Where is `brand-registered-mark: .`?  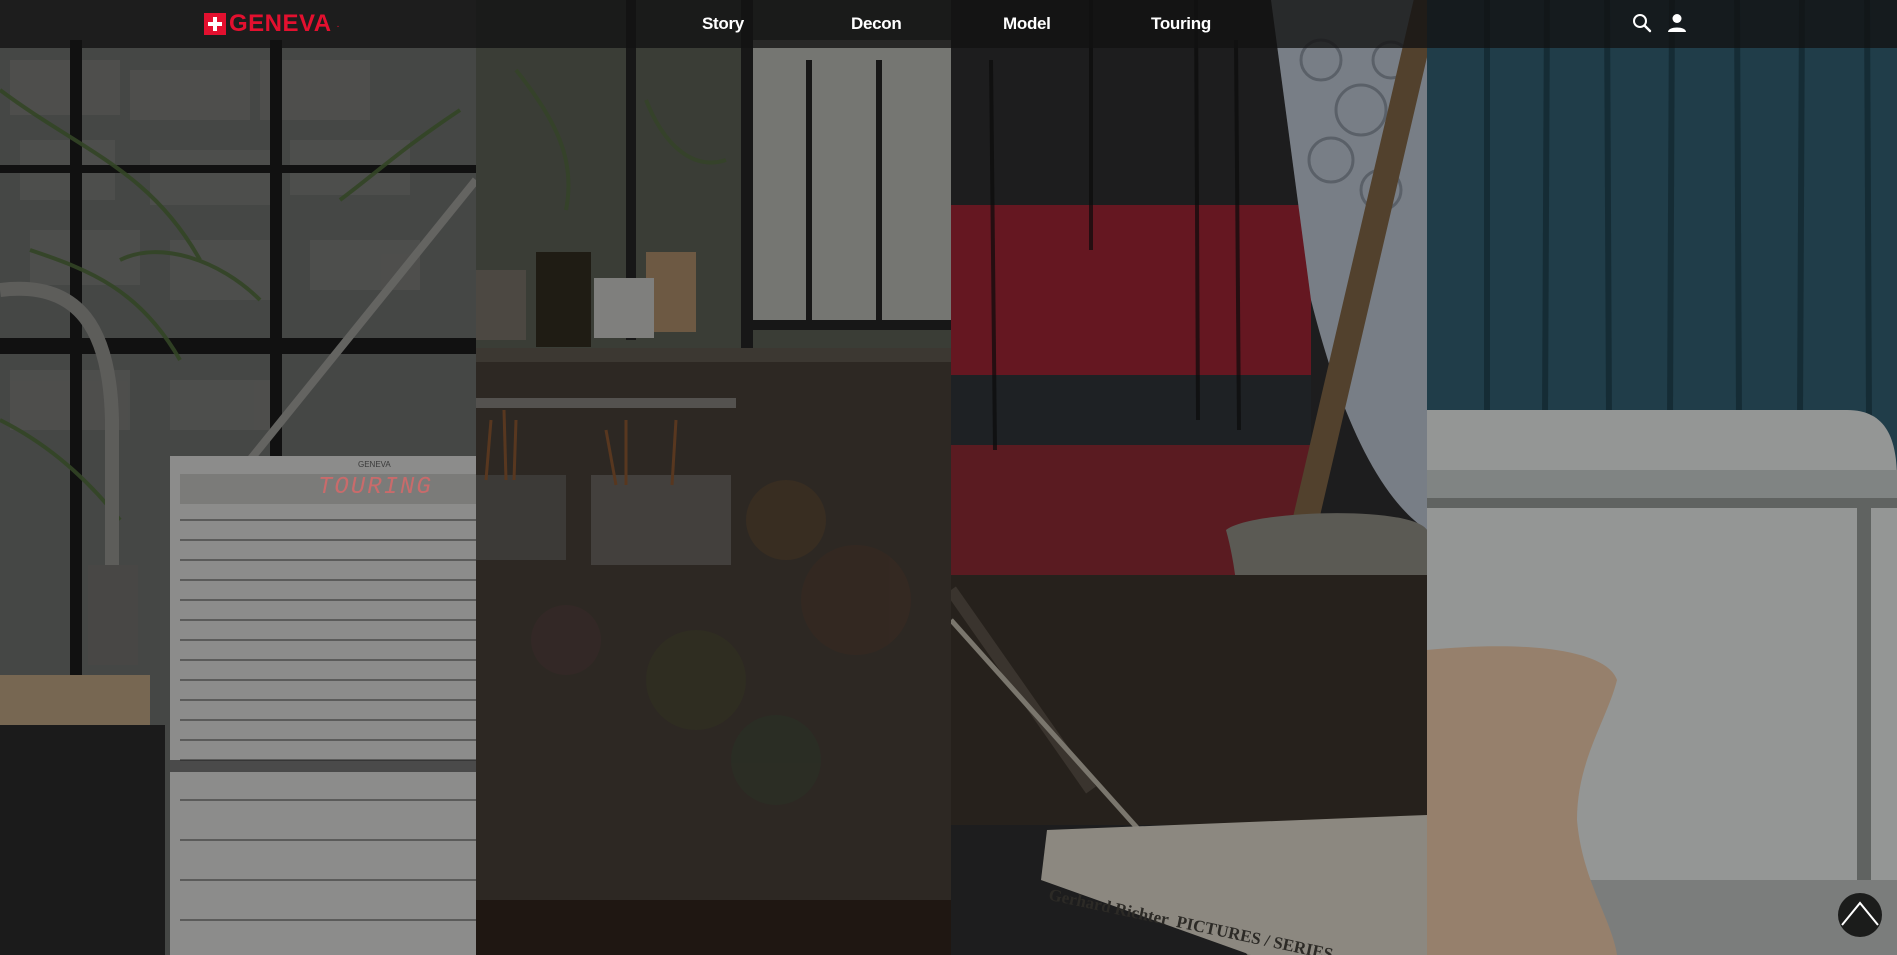 brand-registered-mark: . is located at coordinates (338, 24).